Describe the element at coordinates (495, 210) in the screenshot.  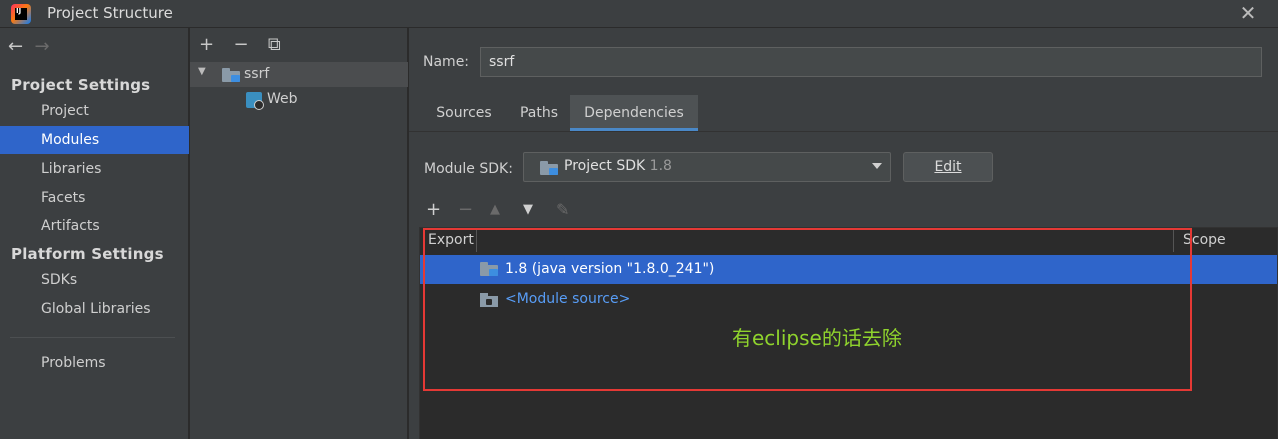
I see `move-up-icon: ▲` at that location.